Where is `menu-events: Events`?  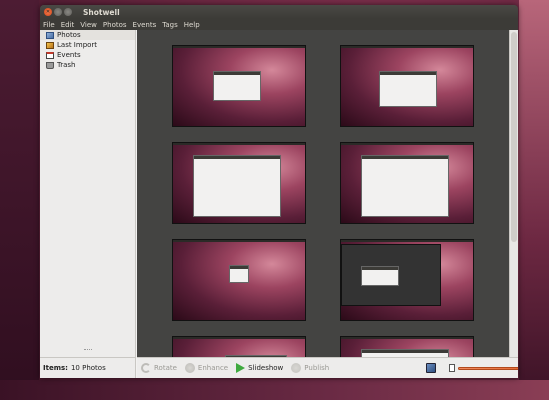
menu-events: Events is located at coordinates (145, 25).